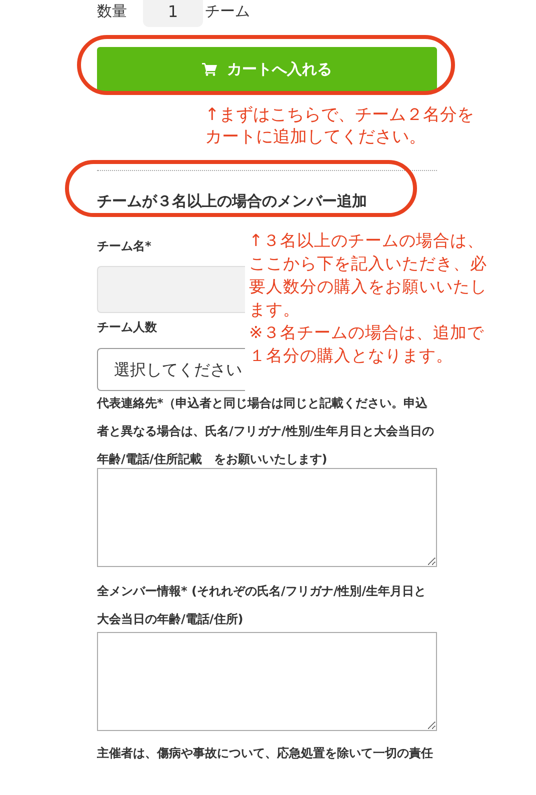 The width and height of the screenshot is (536, 795). What do you see at coordinates (112, 11) in the screenshot?
I see `quantity-label: 数量` at bounding box center [112, 11].